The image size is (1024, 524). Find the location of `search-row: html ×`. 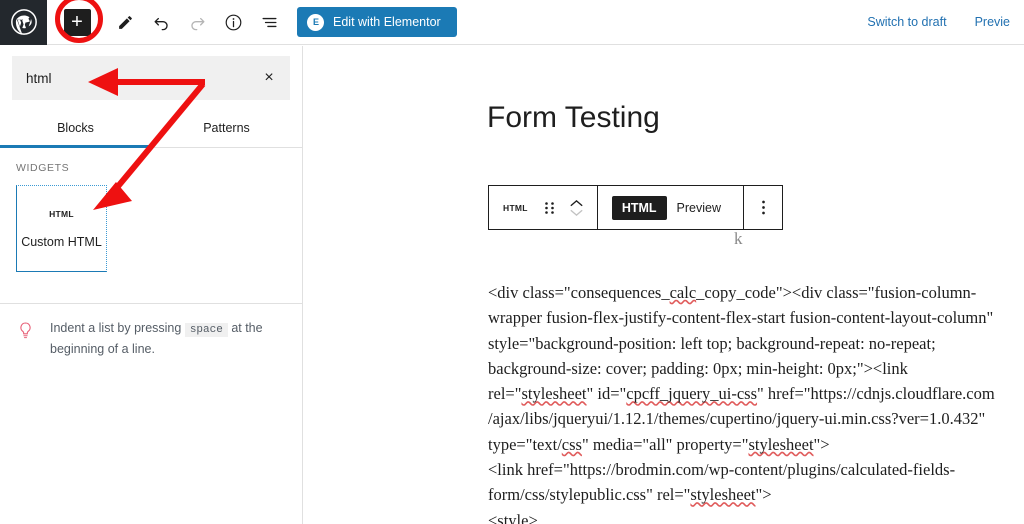

search-row: html × is located at coordinates (151, 77).